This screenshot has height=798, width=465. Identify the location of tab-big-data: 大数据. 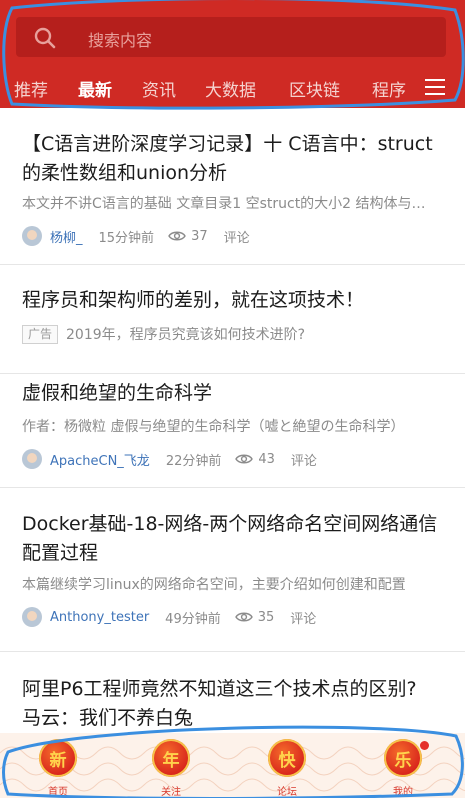
(230, 88).